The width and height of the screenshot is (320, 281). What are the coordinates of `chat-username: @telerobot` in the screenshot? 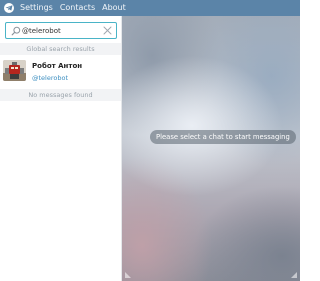 It's located at (50, 78).